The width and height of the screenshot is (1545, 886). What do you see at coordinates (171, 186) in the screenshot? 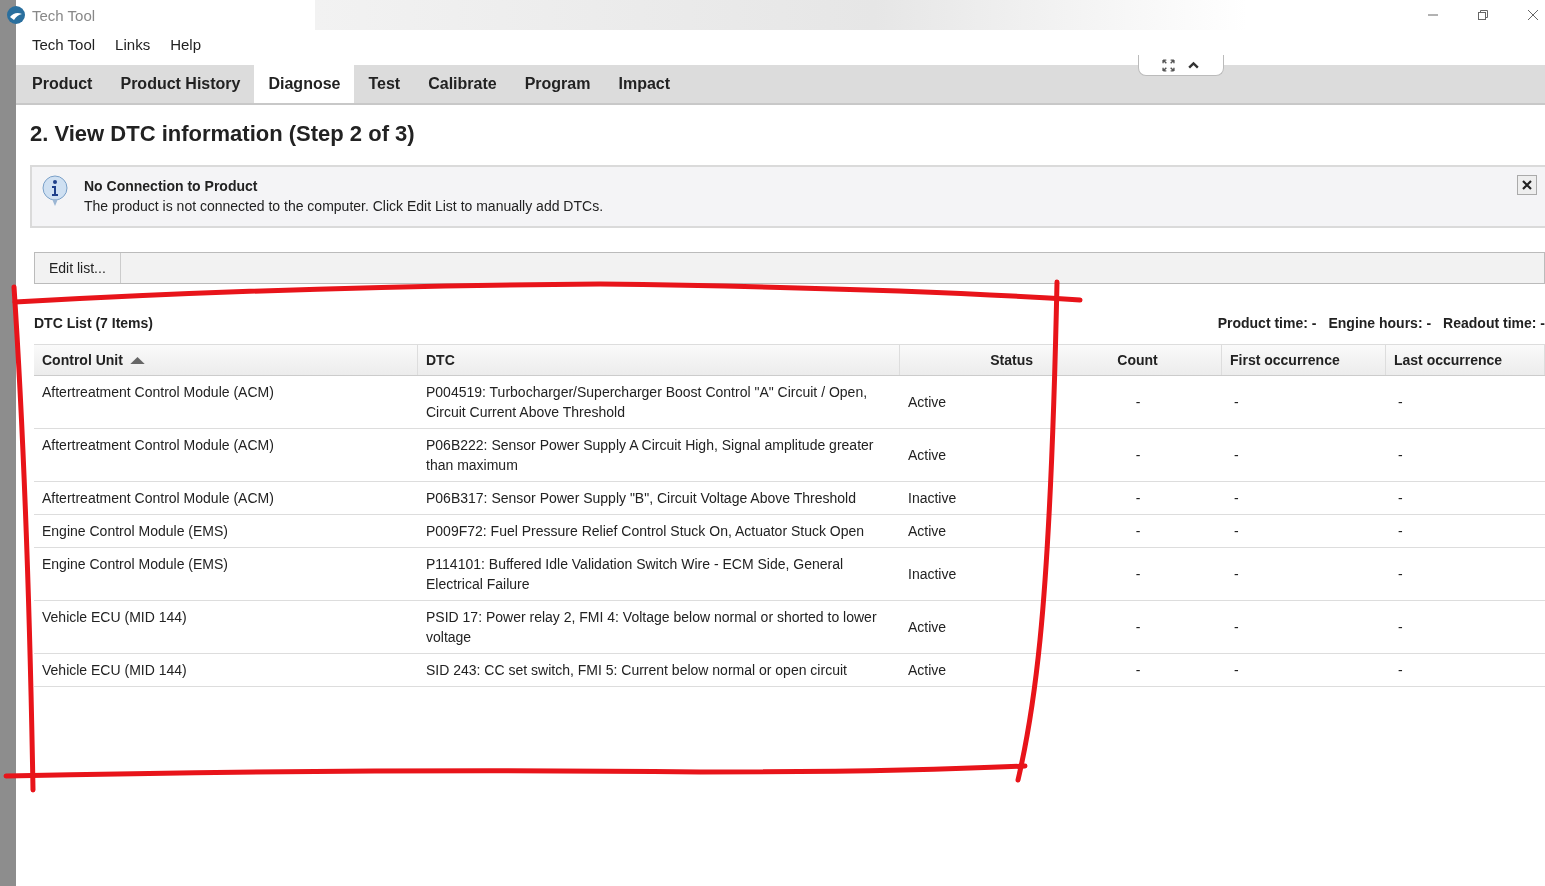
I see `notice-title: No Connection to Product` at bounding box center [171, 186].